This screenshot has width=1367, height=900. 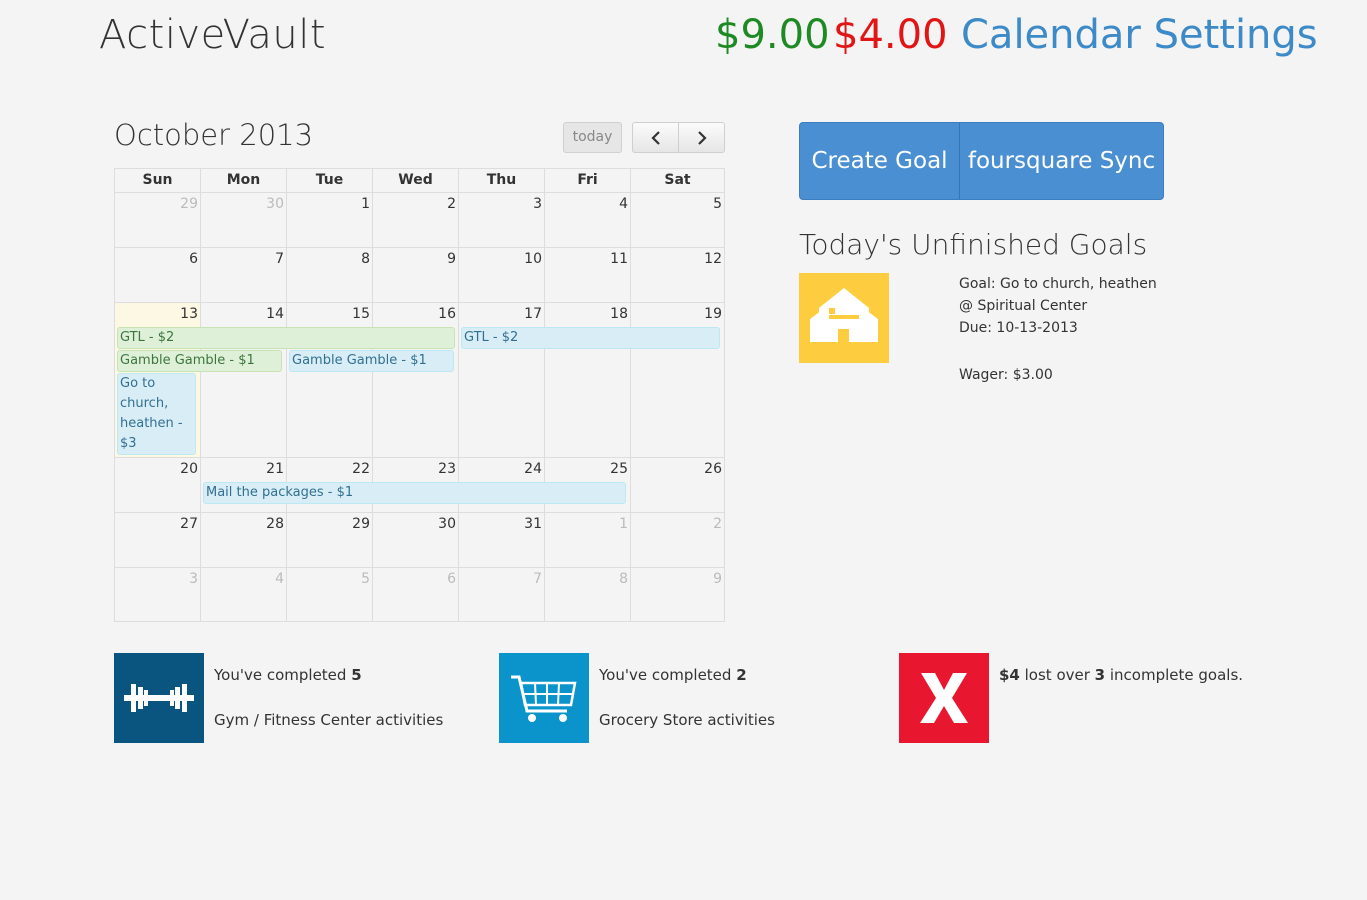 What do you see at coordinates (1006, 375) in the screenshot?
I see `goal-wager: Wager: $3.00` at bounding box center [1006, 375].